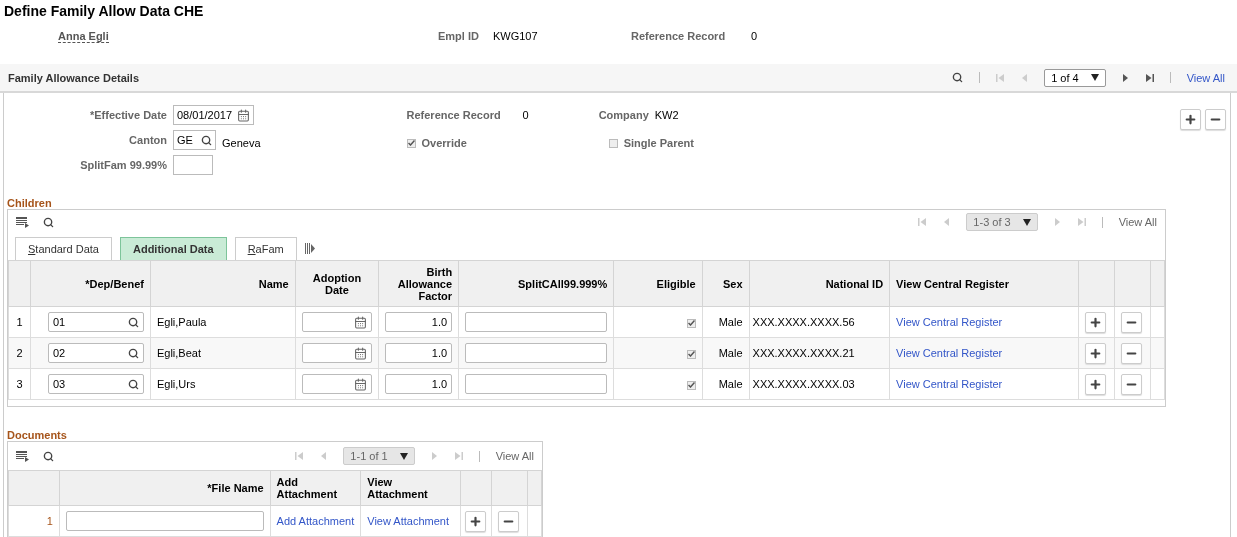 This screenshot has width=1237, height=537. Describe the element at coordinates (173, 248) in the screenshot. I see `tab: Additional Data` at that location.